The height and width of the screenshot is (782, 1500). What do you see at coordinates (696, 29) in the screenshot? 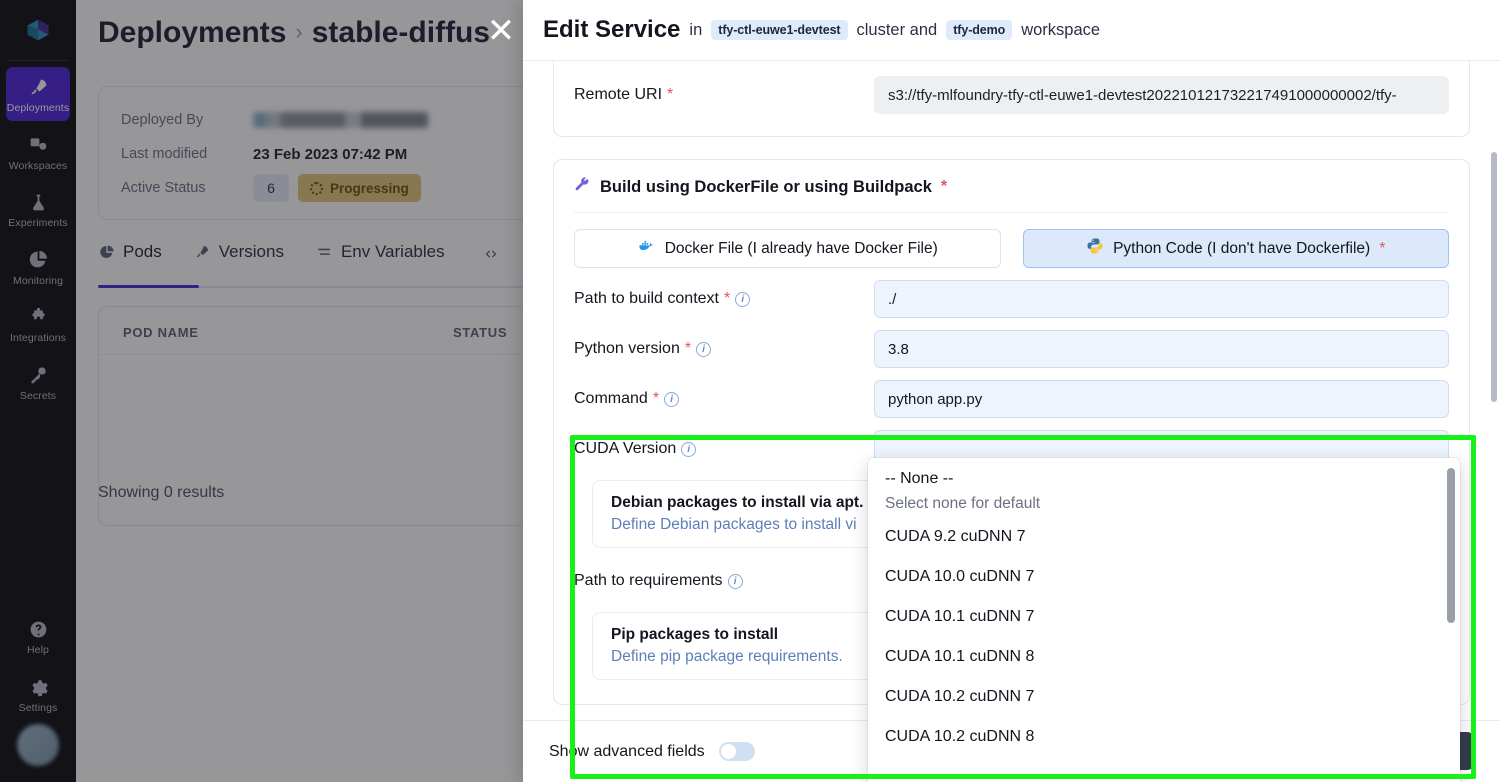
I see `modal-in-word: in` at bounding box center [696, 29].